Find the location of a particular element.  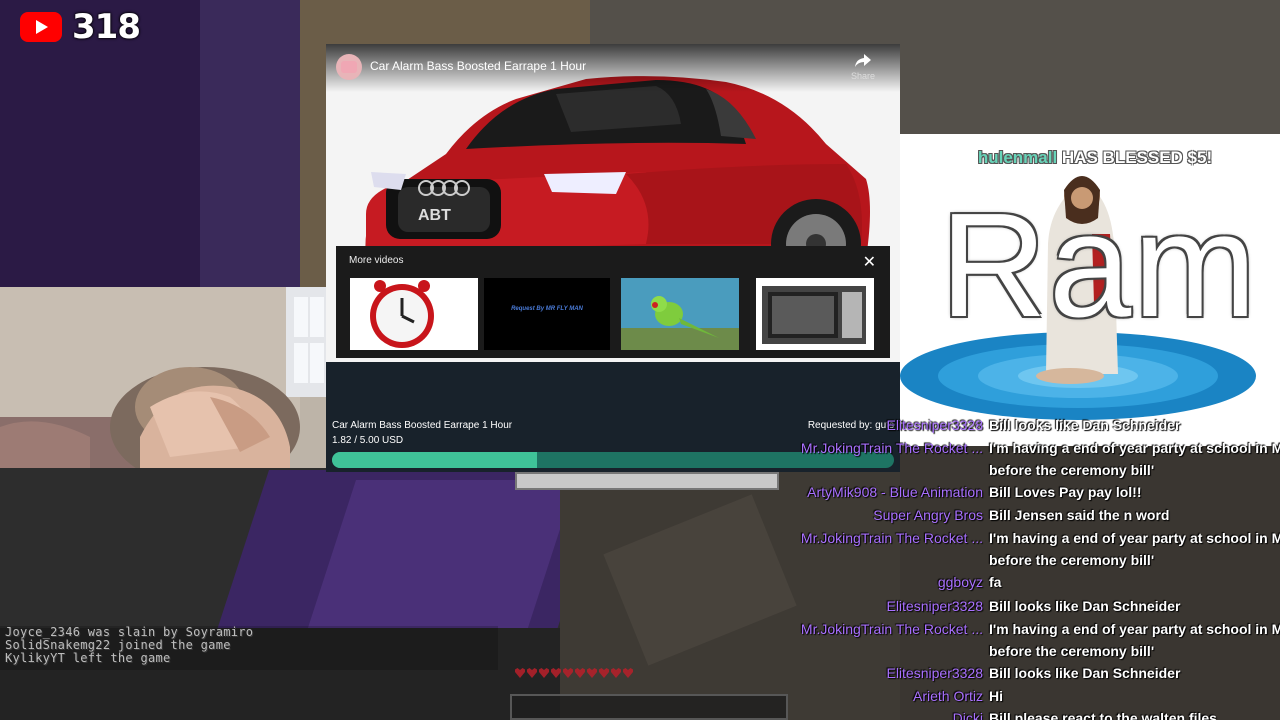

alert-username: hulenmall is located at coordinates (1017, 157).